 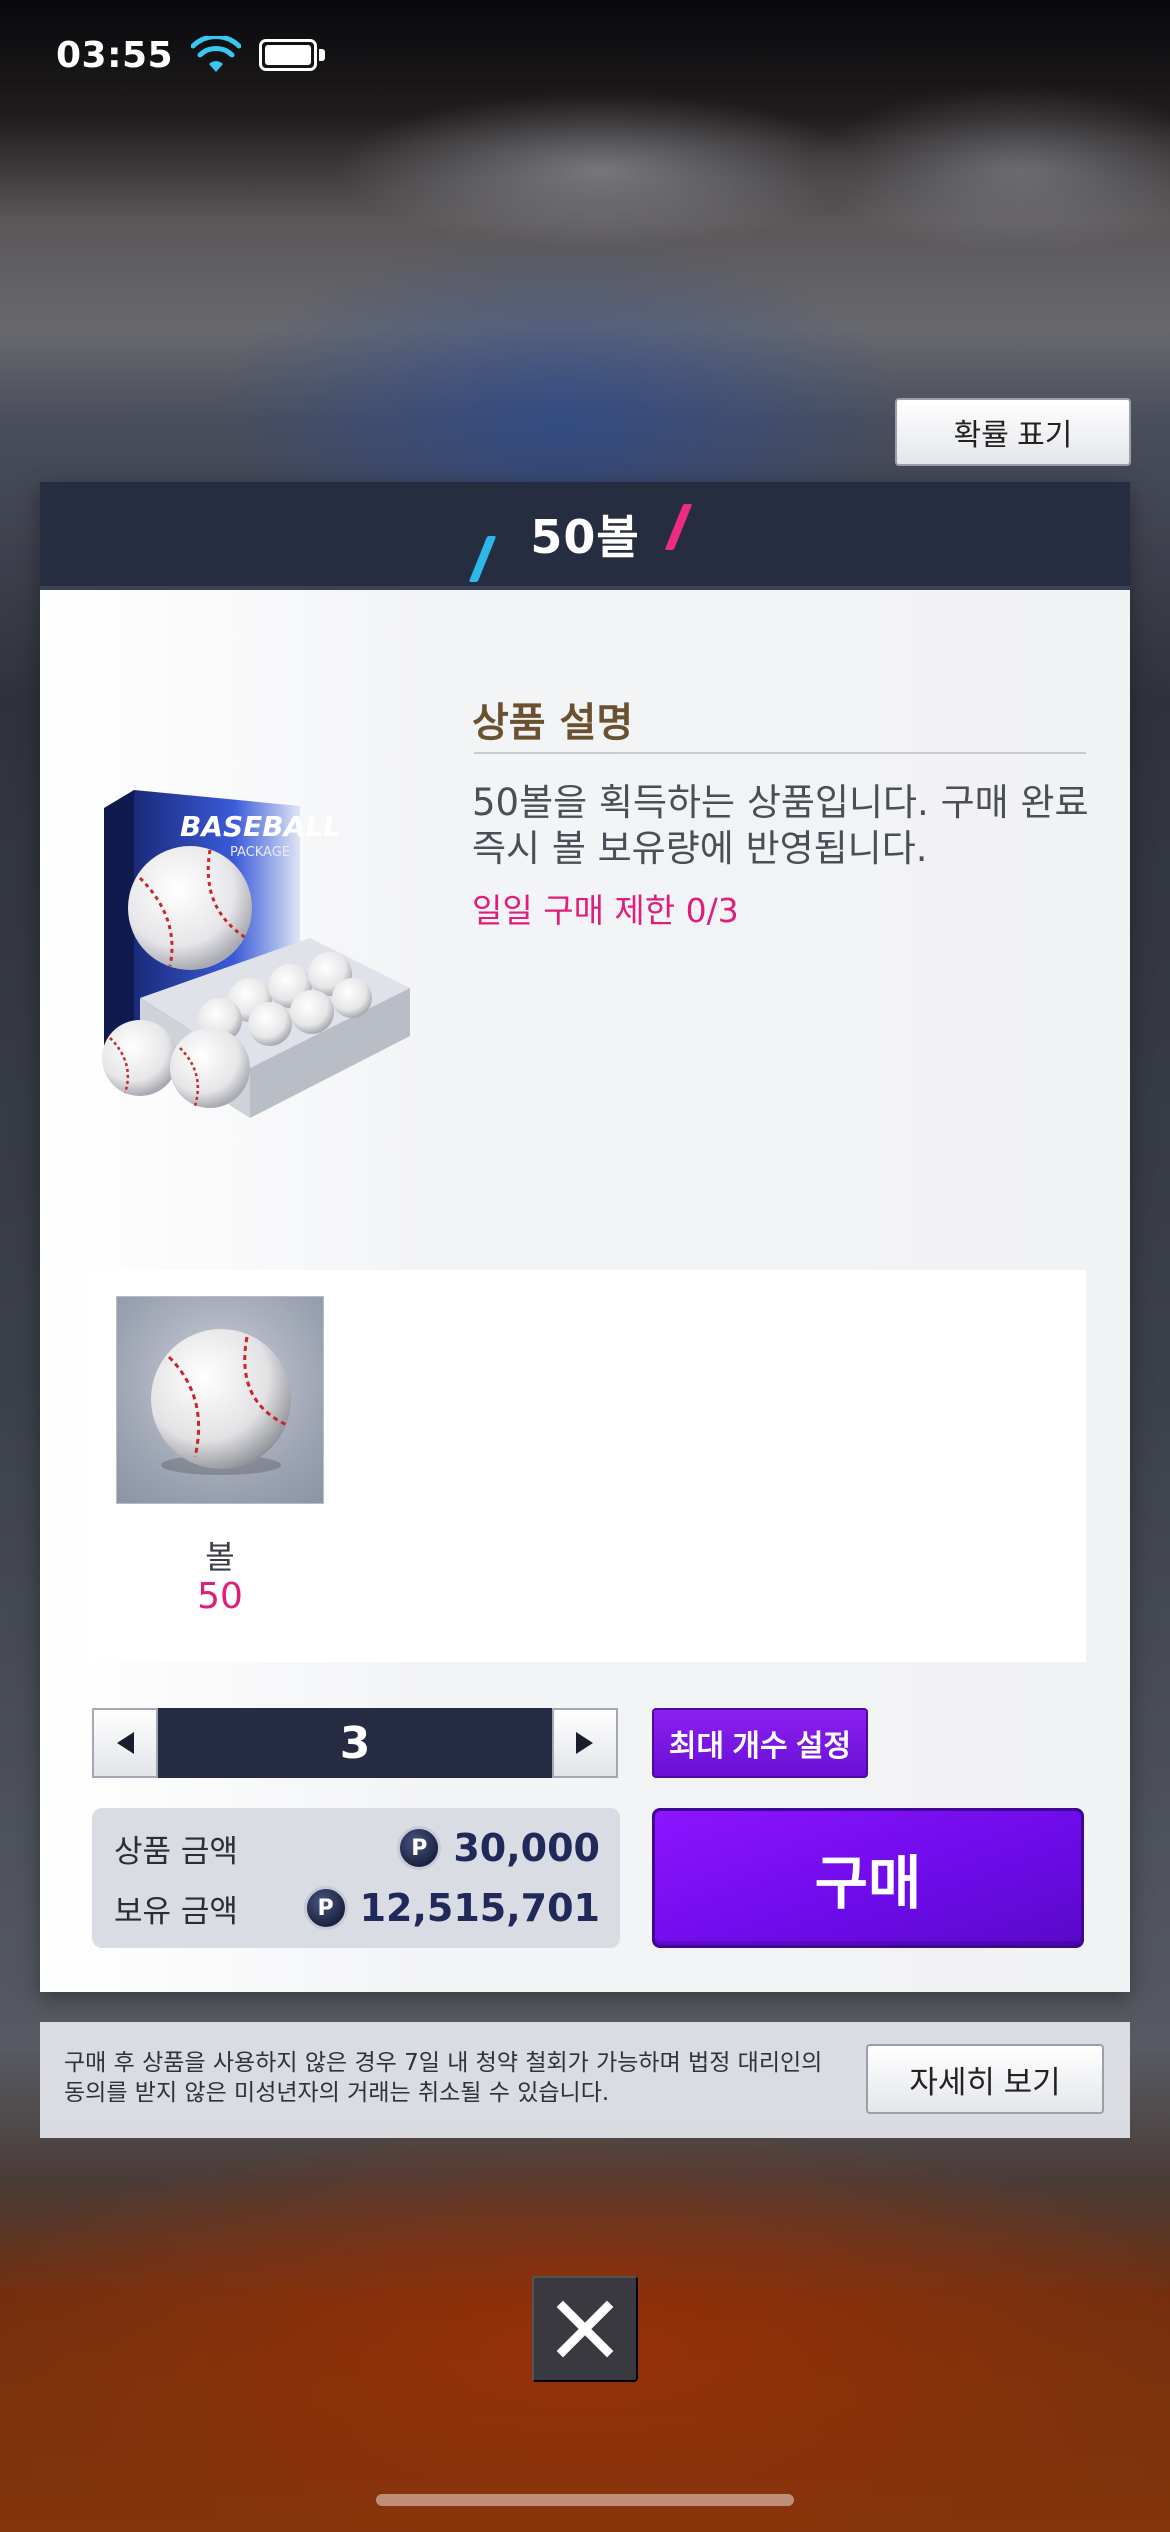 I want to click on battery-icon, so click(x=292, y=55).